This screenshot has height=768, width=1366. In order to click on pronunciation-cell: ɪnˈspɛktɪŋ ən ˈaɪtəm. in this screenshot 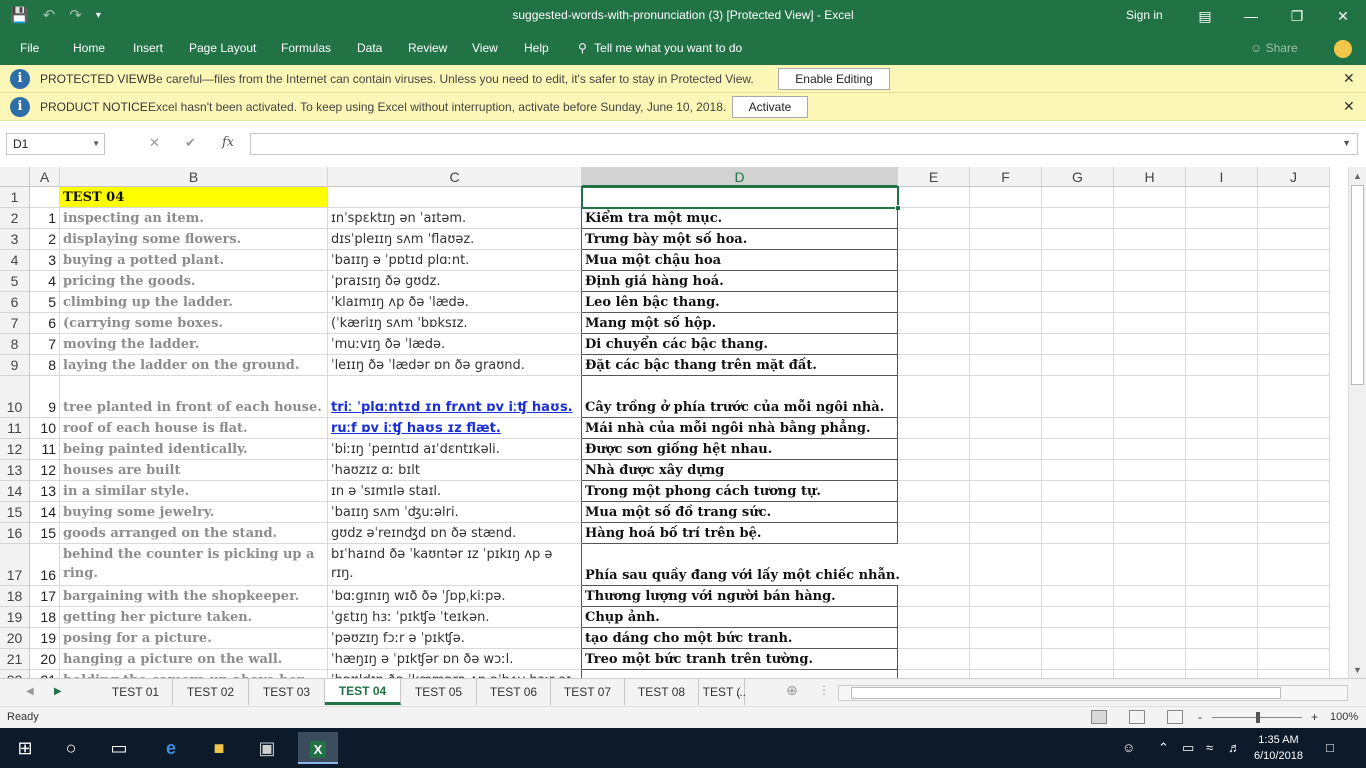, I will do `click(455, 218)`.